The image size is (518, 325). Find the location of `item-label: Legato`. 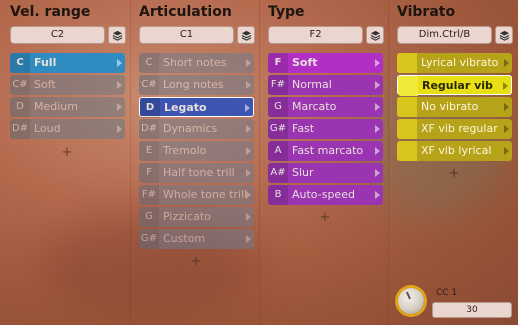

item-label: Legato is located at coordinates (185, 107).